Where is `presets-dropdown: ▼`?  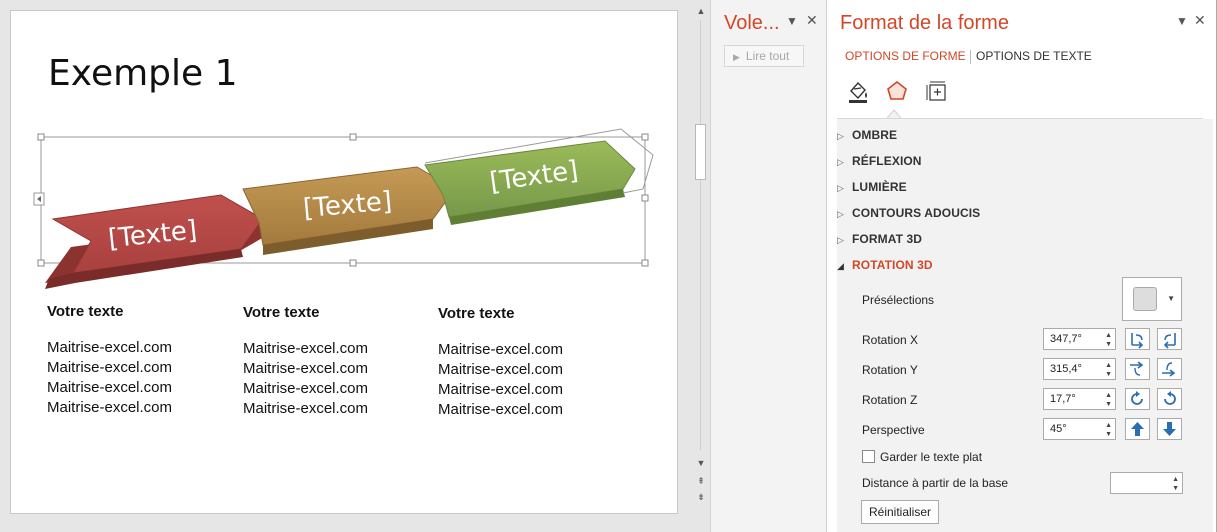
presets-dropdown: ▼ is located at coordinates (1152, 299).